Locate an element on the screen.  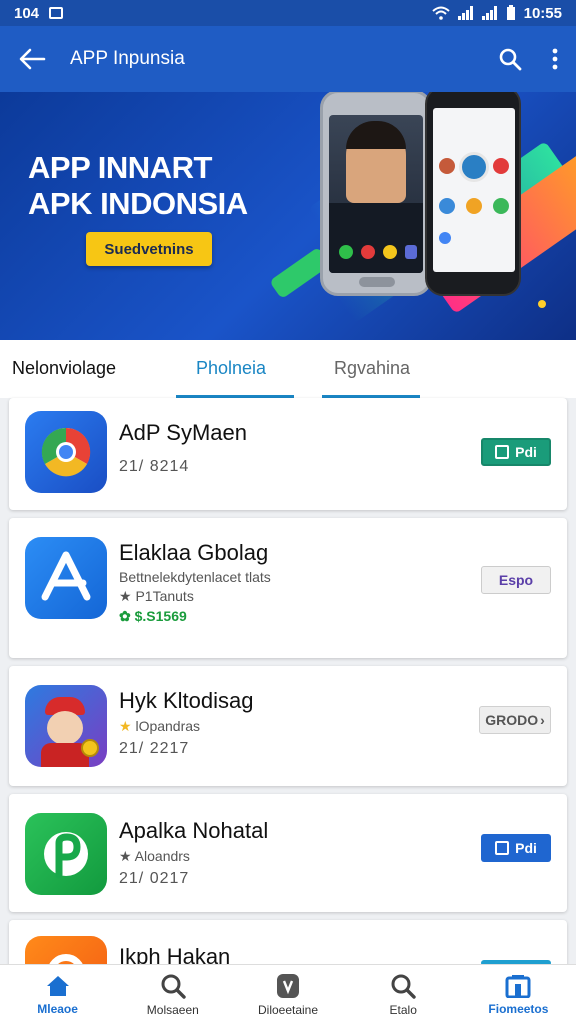
app-name: Apalka Nohatal is located at coordinates (194, 830).